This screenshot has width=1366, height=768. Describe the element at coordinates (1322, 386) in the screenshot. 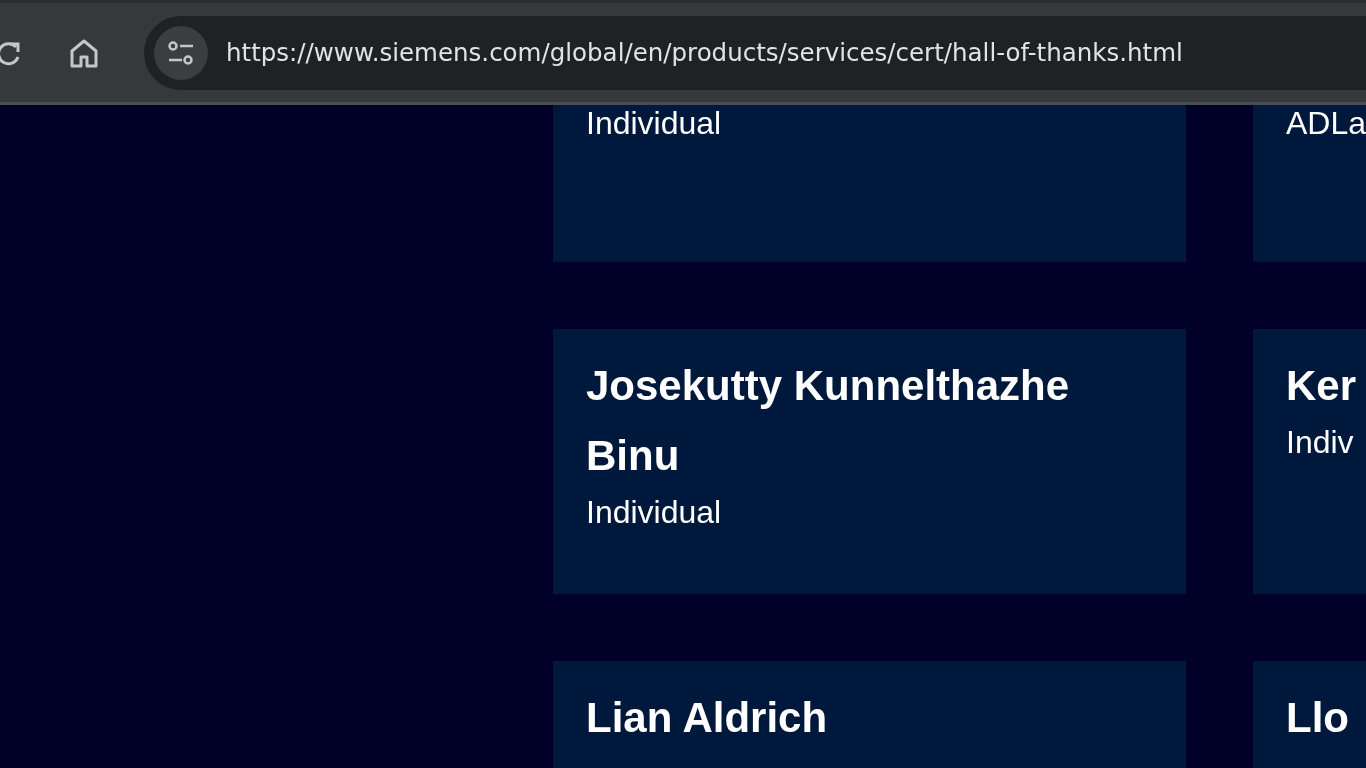

I see `person-name: Ker` at that location.